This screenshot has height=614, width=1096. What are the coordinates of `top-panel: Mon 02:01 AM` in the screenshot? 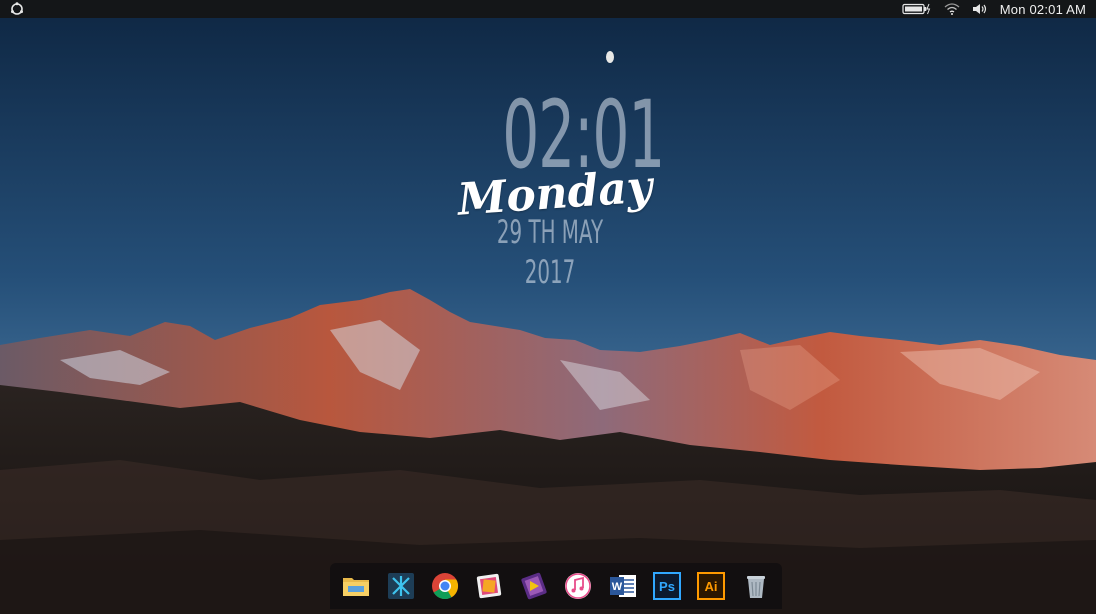 It's located at (548, 9).